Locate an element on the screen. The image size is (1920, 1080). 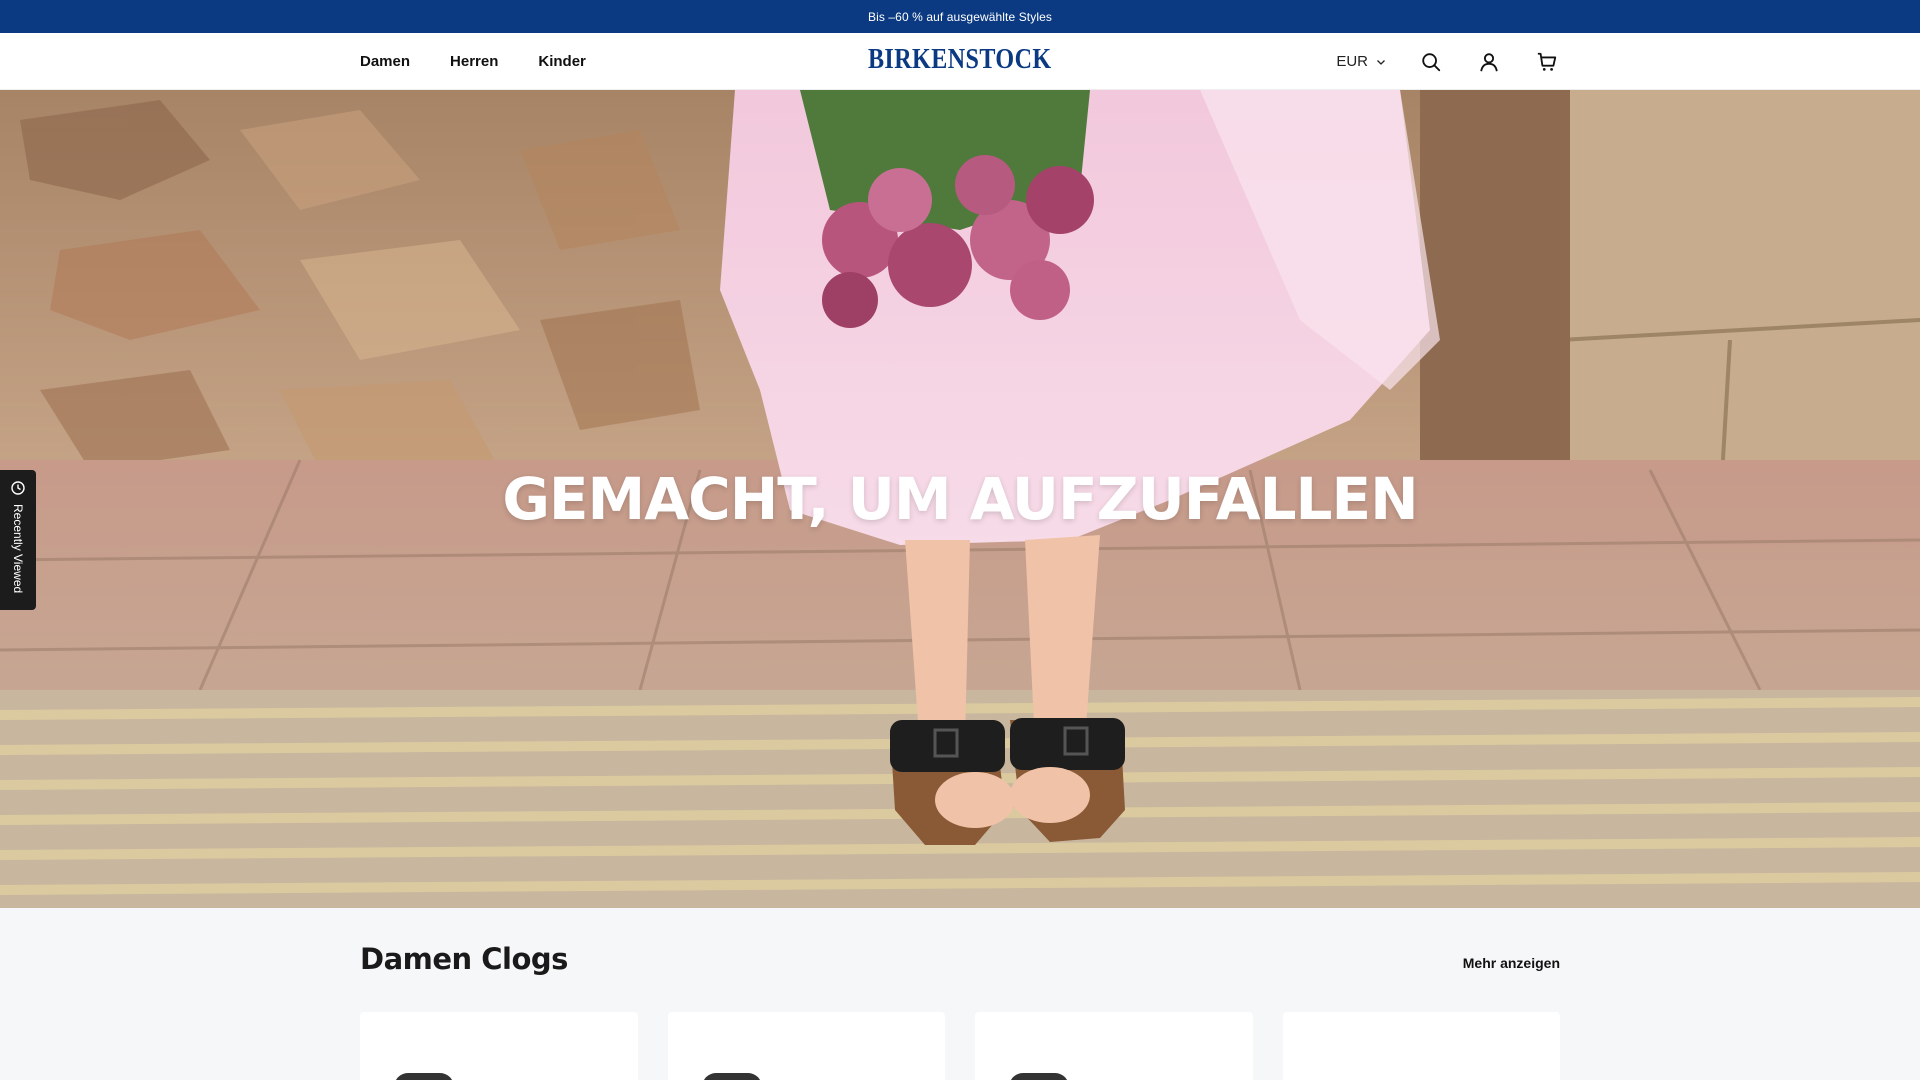
site-header: Damen Herren Kinder BIRKENSTOCK EUR is located at coordinates (960, 61).